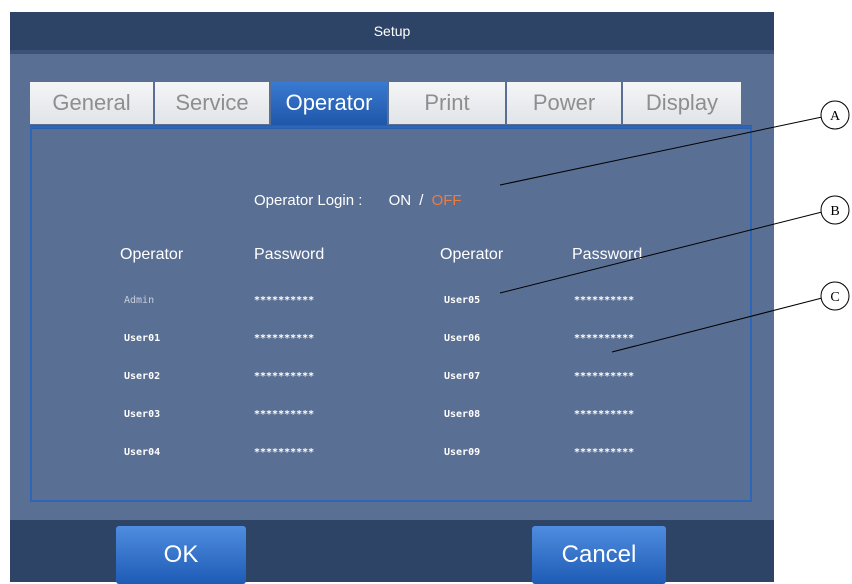  What do you see at coordinates (661, 252) in the screenshot?
I see `callout-line-b` at bounding box center [661, 252].